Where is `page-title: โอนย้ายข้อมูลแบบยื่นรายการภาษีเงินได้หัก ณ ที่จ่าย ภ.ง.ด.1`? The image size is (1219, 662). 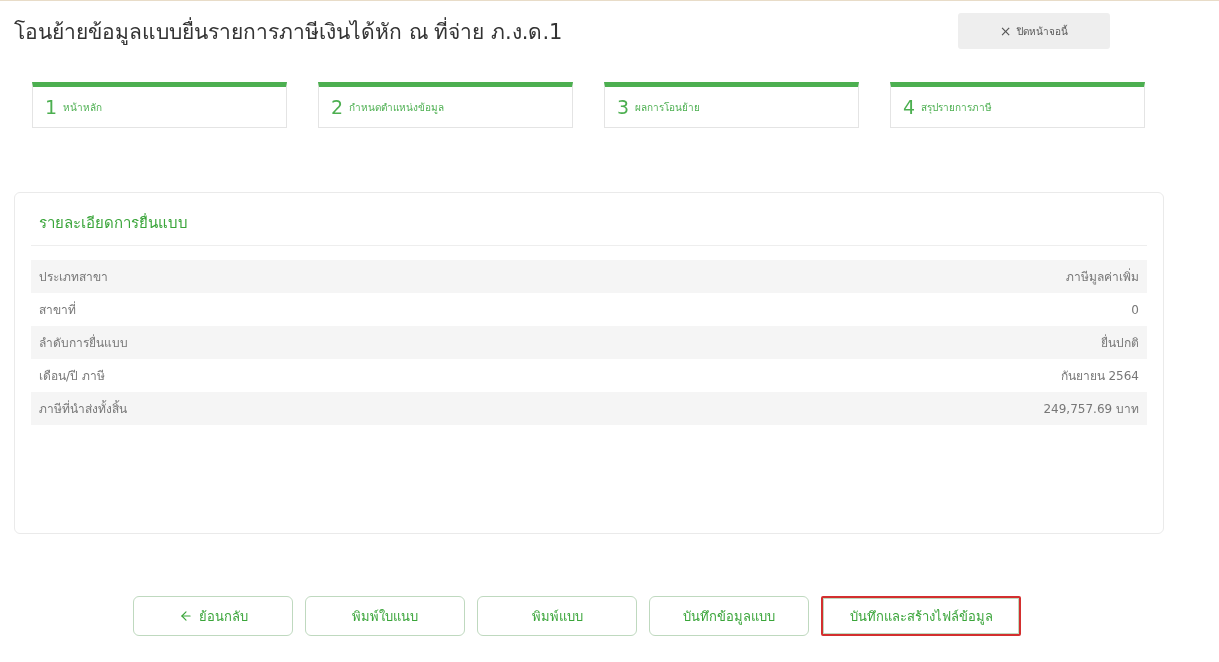 page-title: โอนย้ายข้อมูลแบบยื่นรายการภาษีเงินได้หัก ณ ที่จ่าย ภ.ง.ด.1 is located at coordinates (288, 31).